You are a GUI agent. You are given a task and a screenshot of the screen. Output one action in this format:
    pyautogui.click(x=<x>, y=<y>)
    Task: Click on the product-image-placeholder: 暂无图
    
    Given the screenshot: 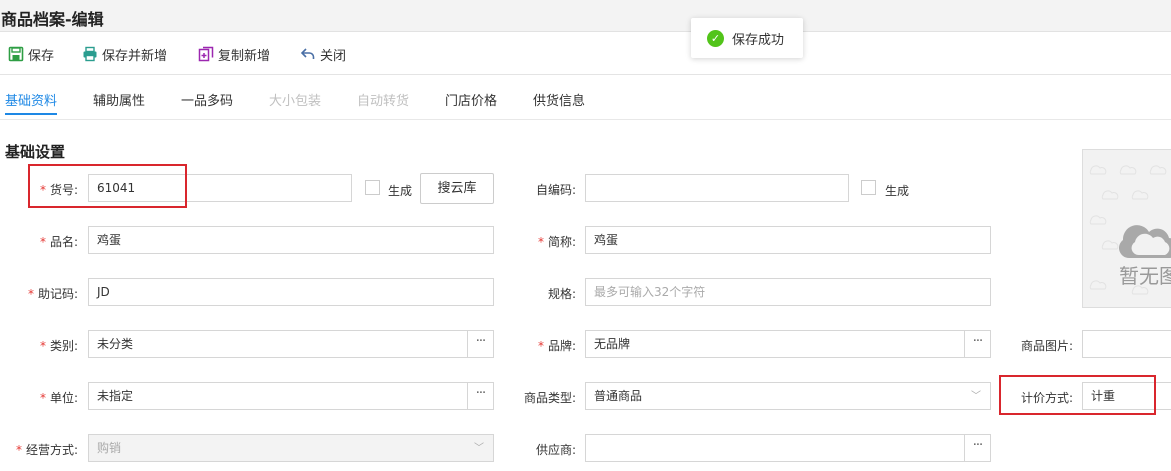 What is the action you would take?
    pyautogui.click(x=1126, y=228)
    